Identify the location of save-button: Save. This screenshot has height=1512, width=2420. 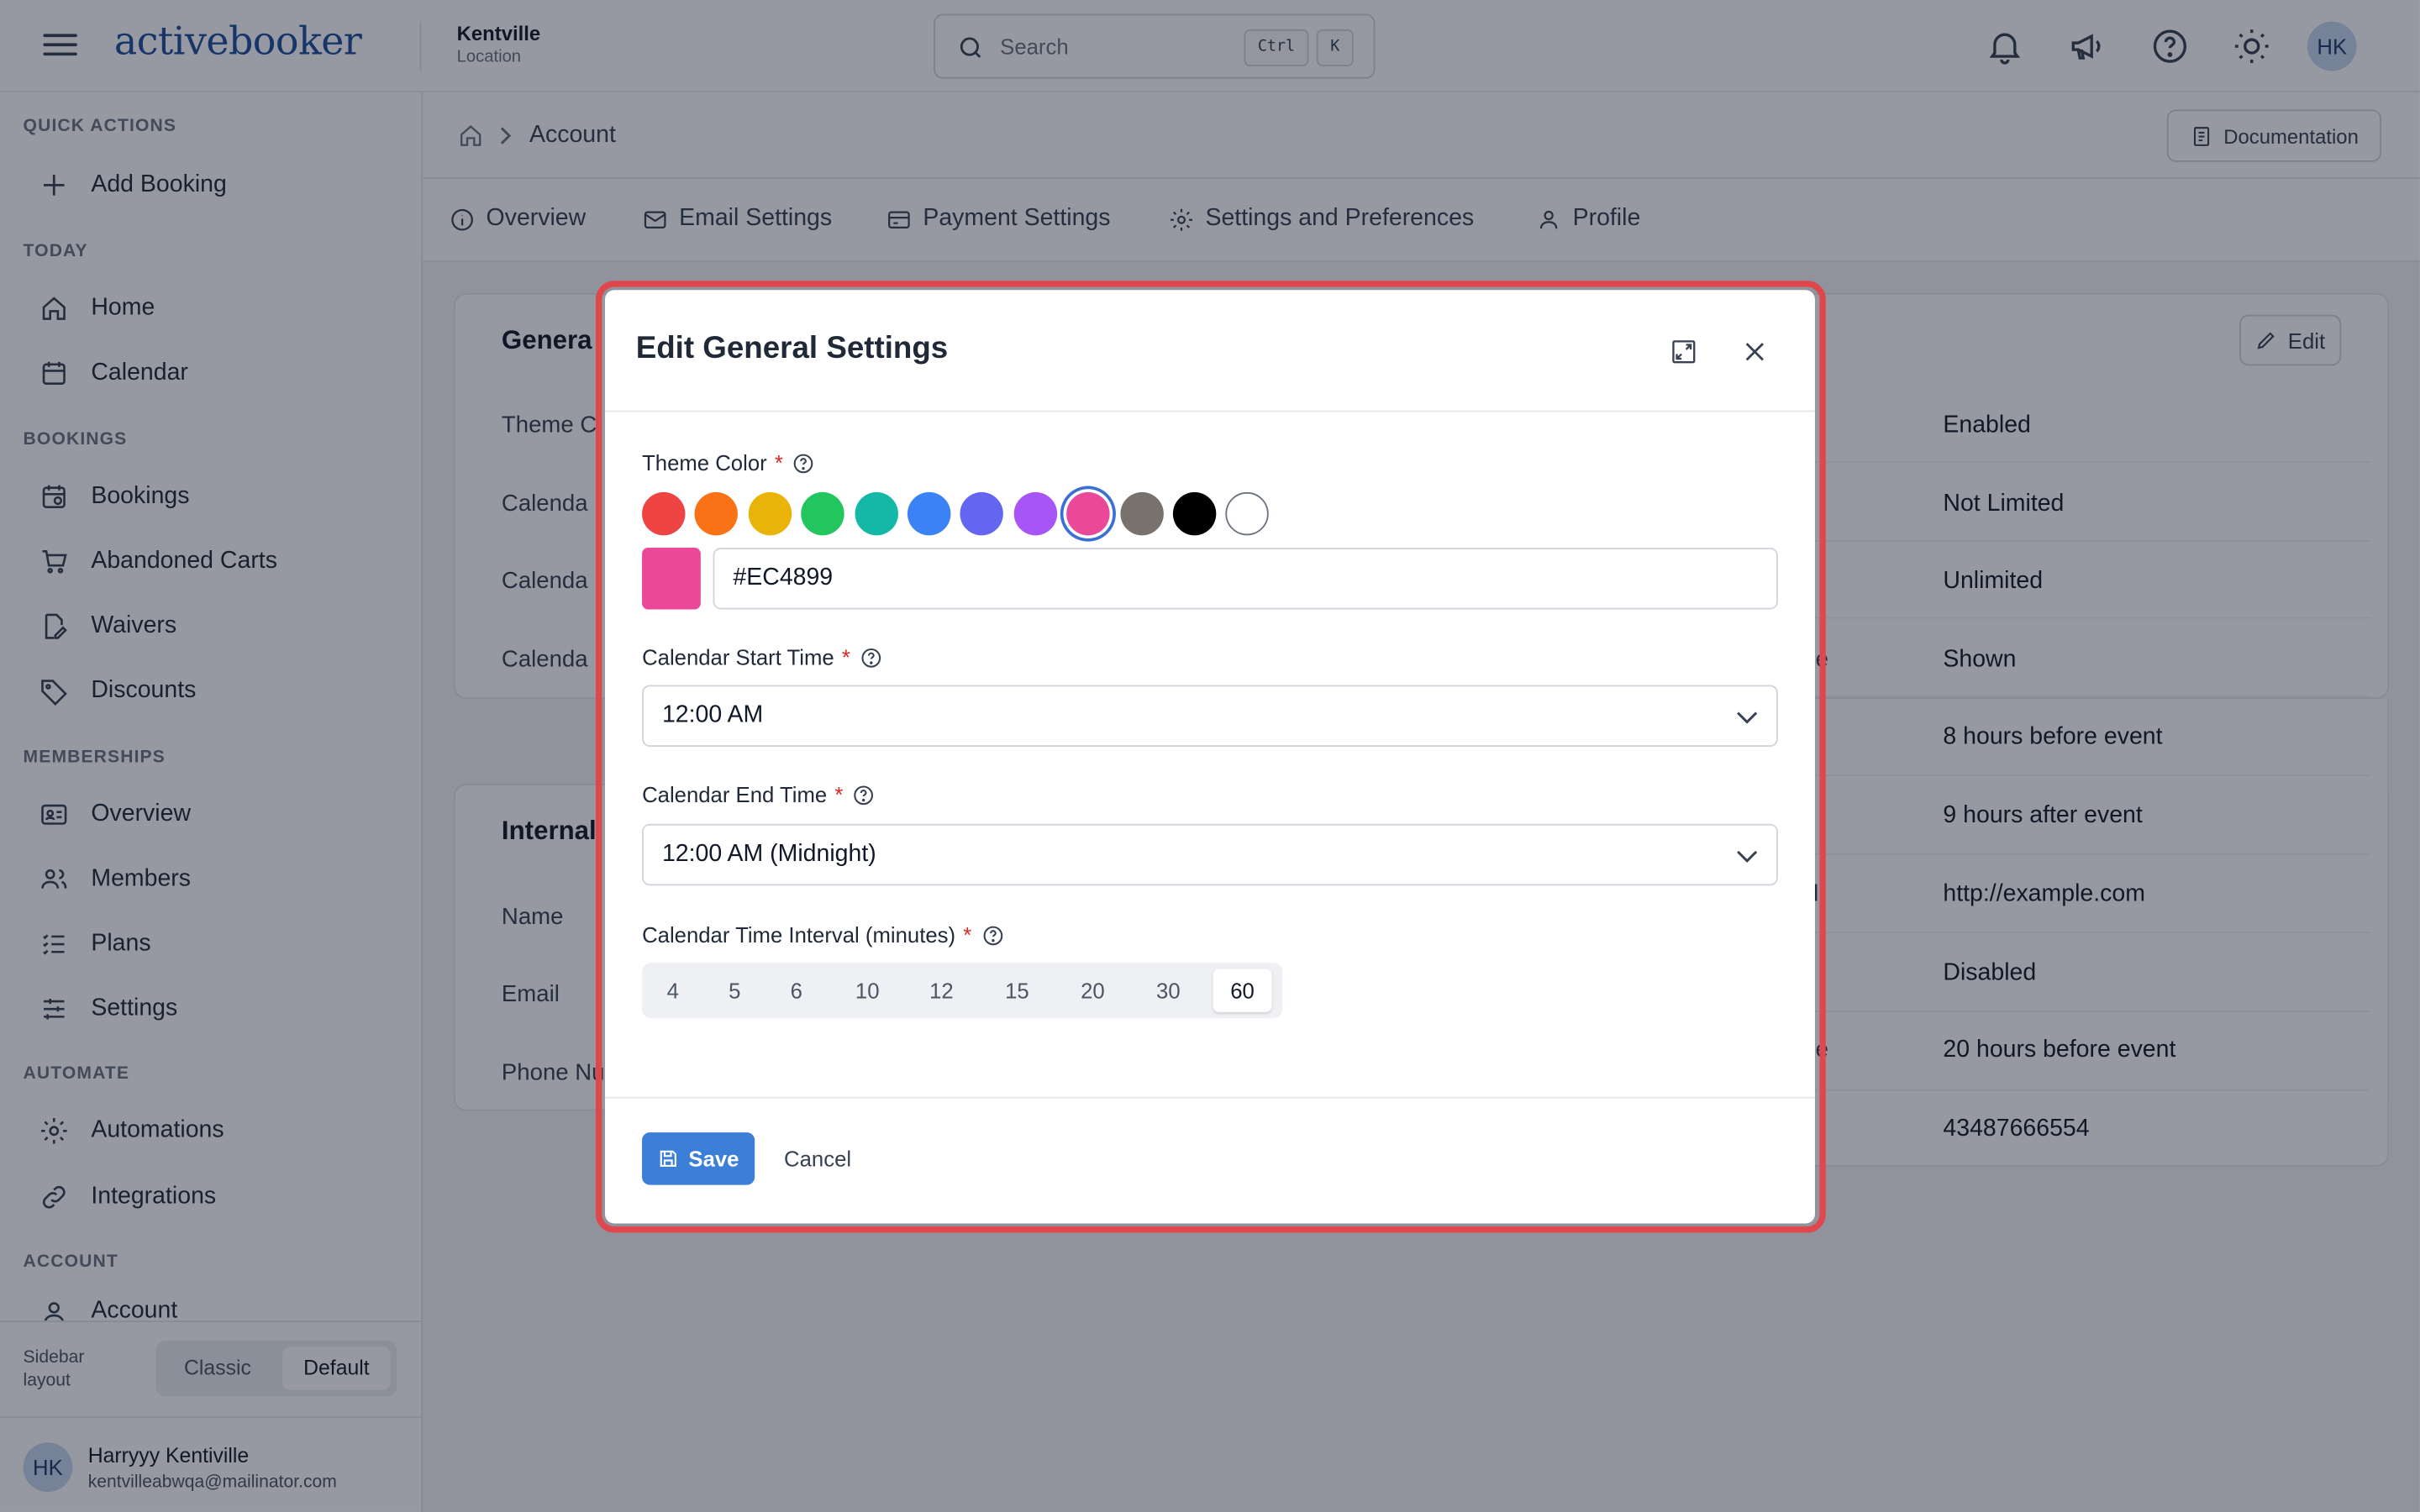
(698, 1158).